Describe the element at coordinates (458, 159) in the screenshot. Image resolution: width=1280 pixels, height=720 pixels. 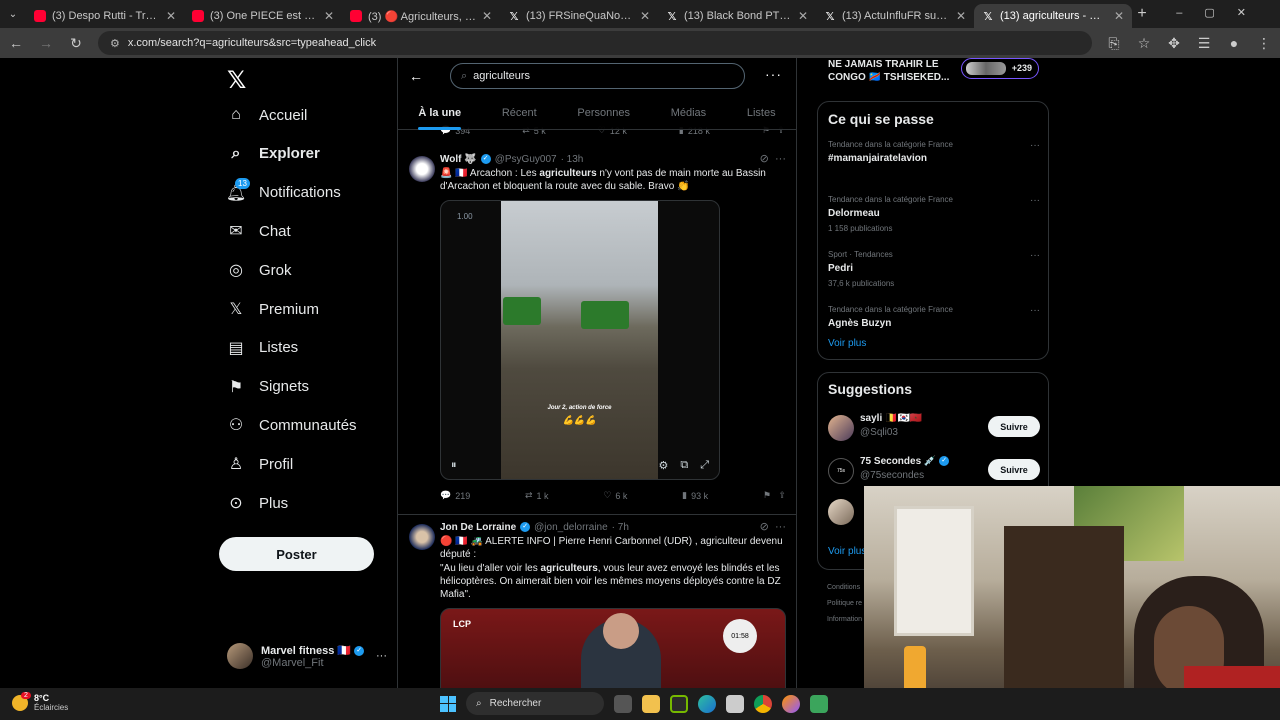
I see `author-name: Wolf 🐺` at that location.